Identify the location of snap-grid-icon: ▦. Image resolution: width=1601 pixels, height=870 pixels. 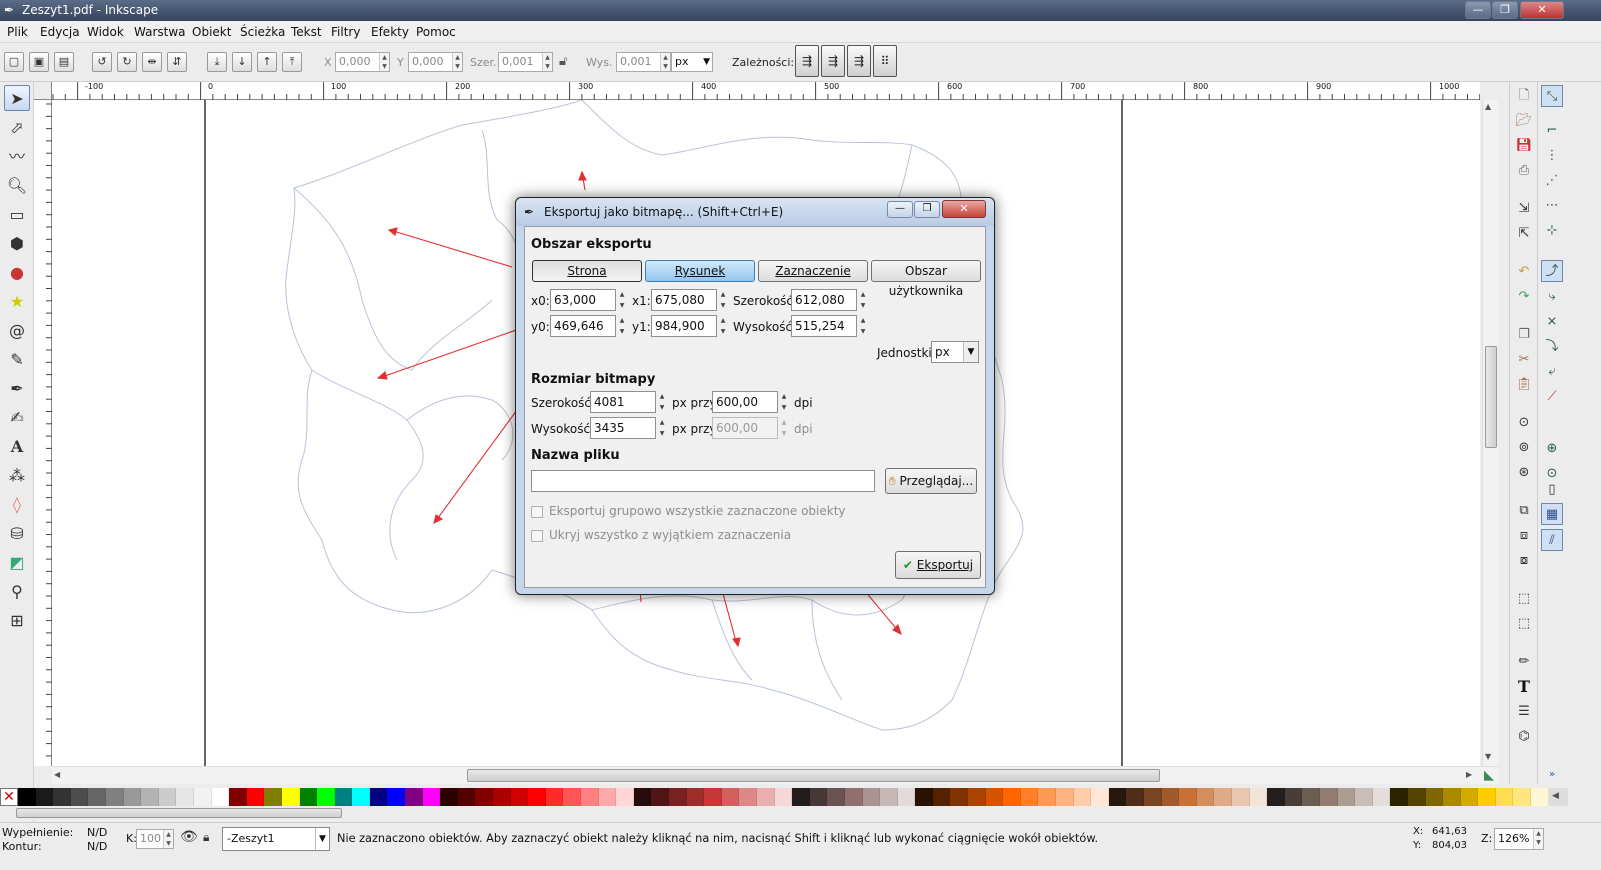
(1552, 514).